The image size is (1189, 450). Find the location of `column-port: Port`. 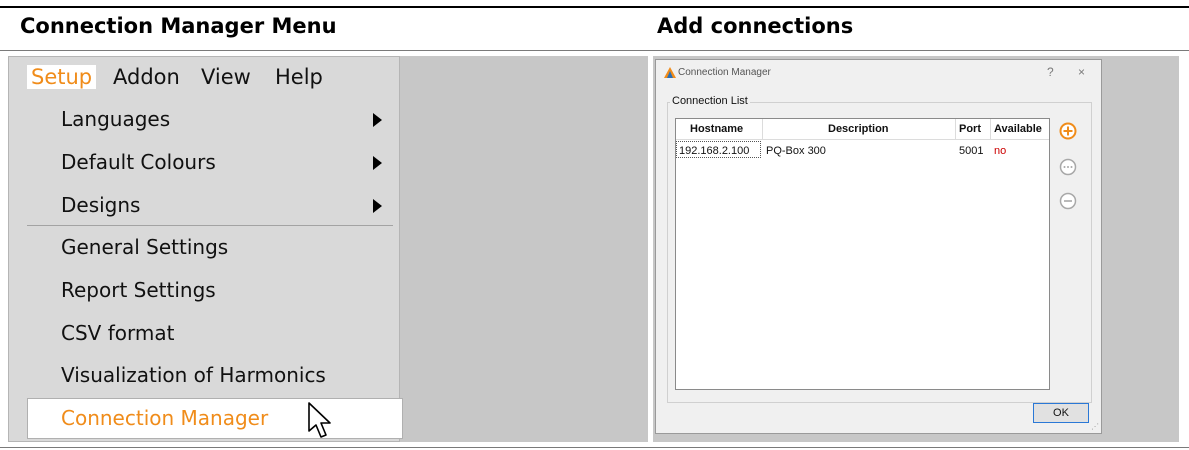

column-port: Port is located at coordinates (970, 129).